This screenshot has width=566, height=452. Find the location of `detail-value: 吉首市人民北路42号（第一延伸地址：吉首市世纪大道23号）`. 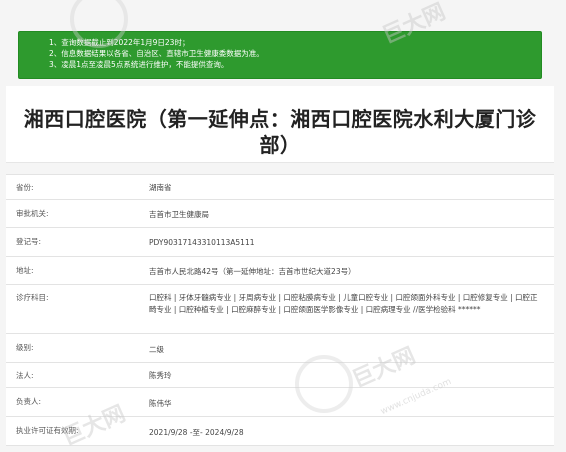

detail-value: 吉首市人民北路42号（第一延伸地址：吉首市世纪大道23号） is located at coordinates (252, 271).